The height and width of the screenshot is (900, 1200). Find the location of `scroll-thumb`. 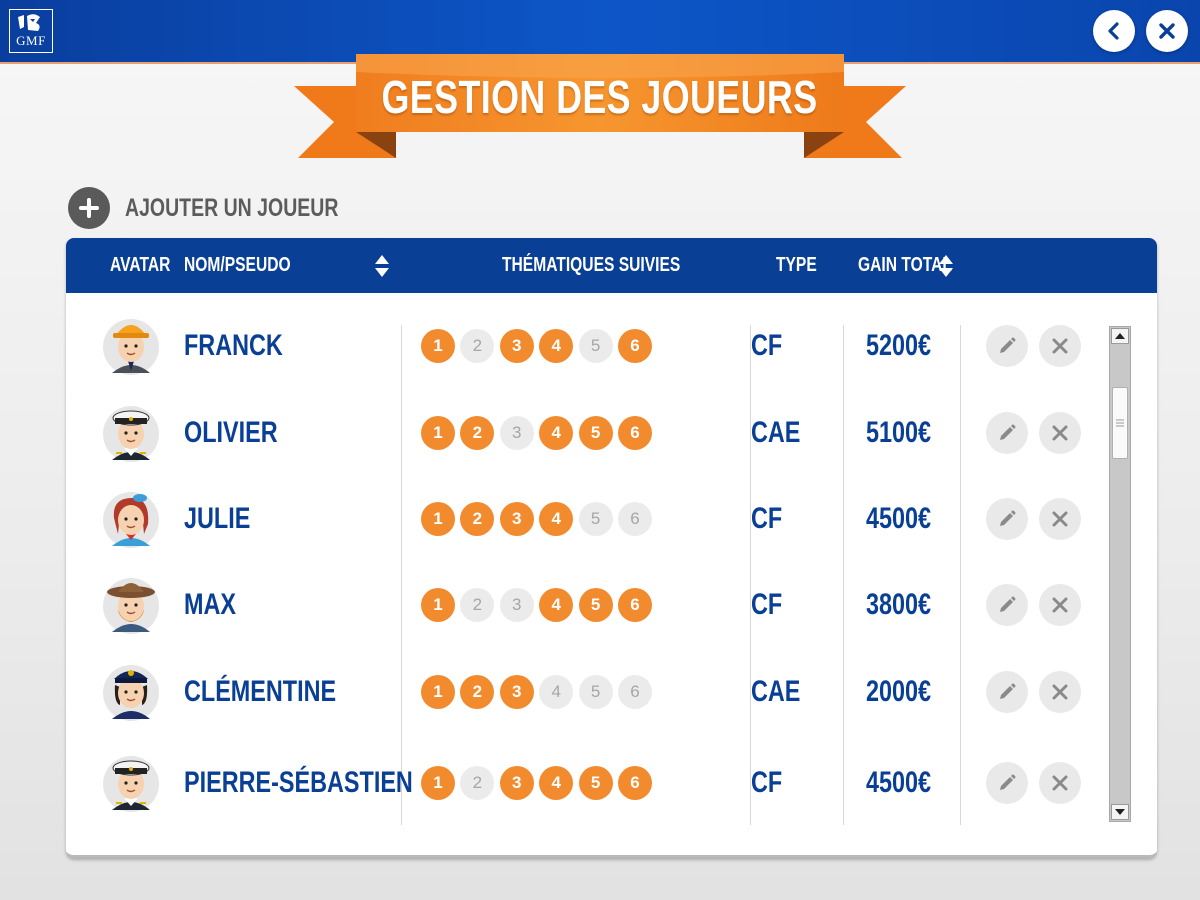

scroll-thumb is located at coordinates (1120, 423).